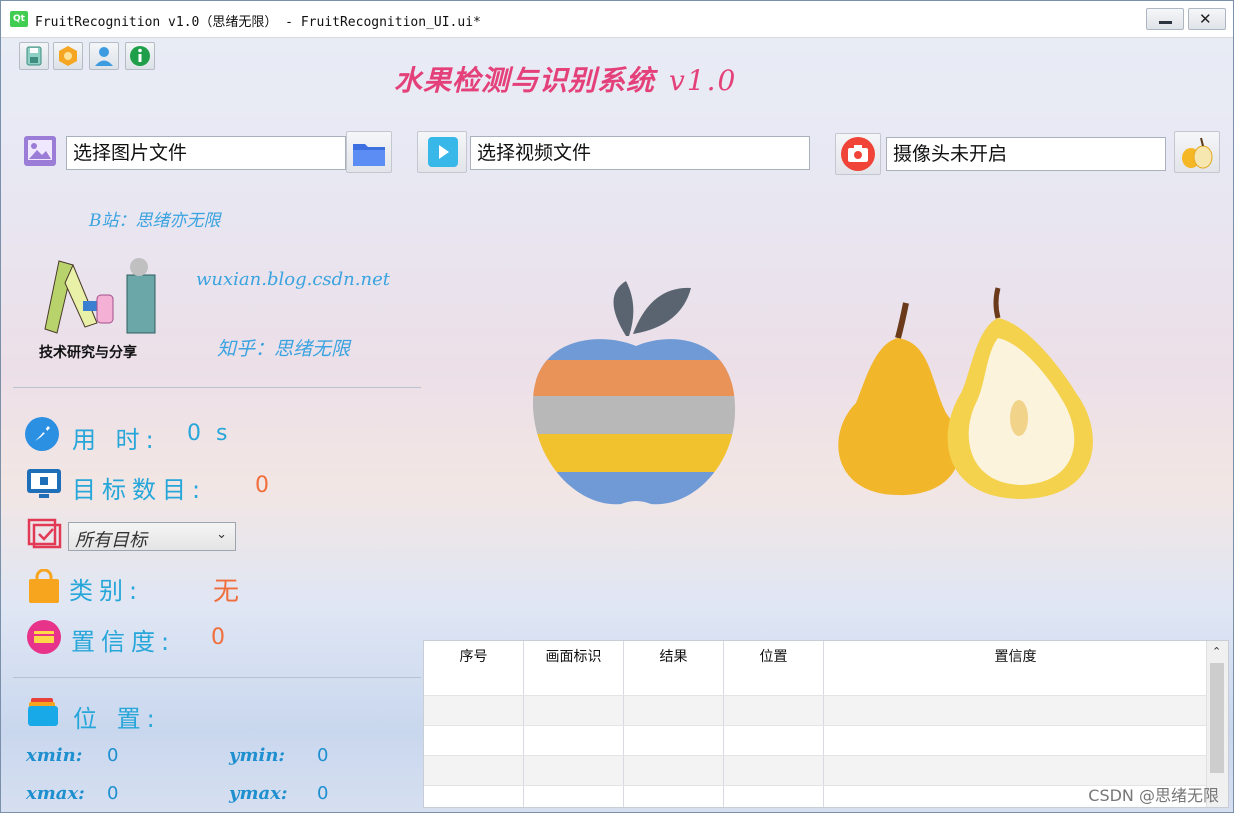  What do you see at coordinates (257, 755) in the screenshot?
I see `ymin-label: ymin:` at bounding box center [257, 755].